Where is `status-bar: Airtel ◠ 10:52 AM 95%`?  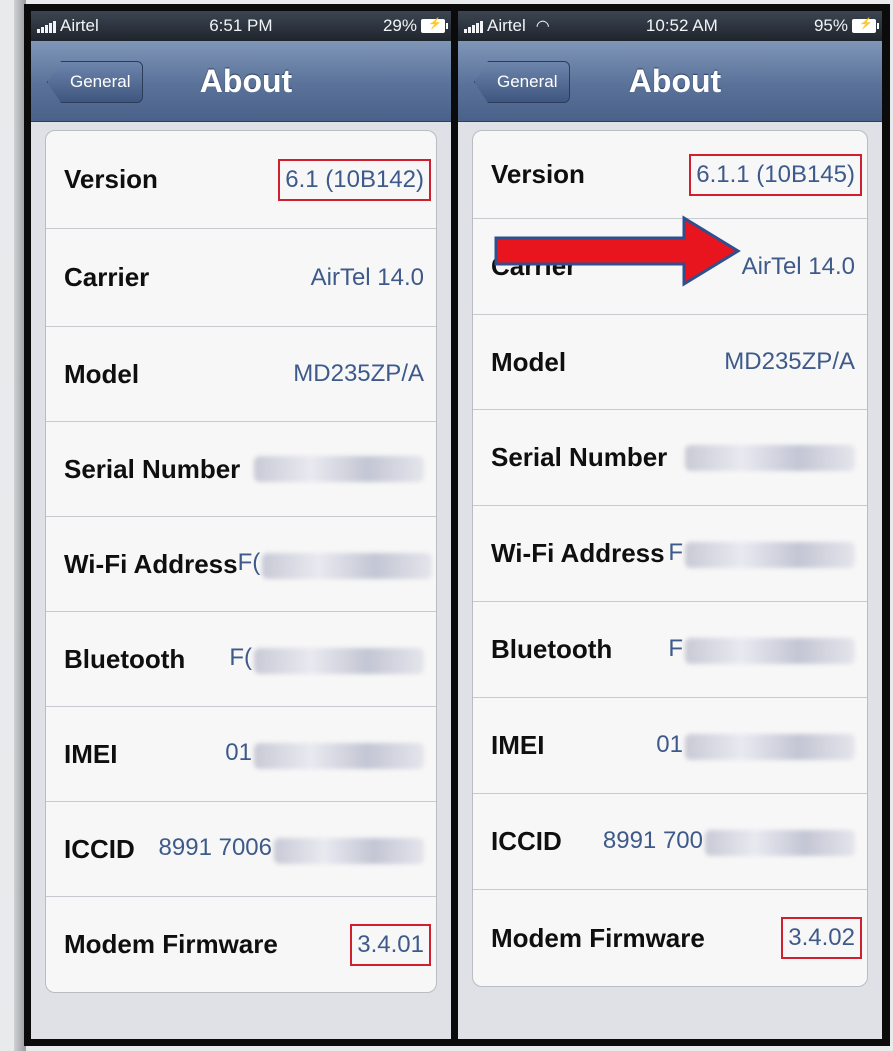
status-bar: Airtel ◠ 10:52 AM 95% is located at coordinates (670, 26).